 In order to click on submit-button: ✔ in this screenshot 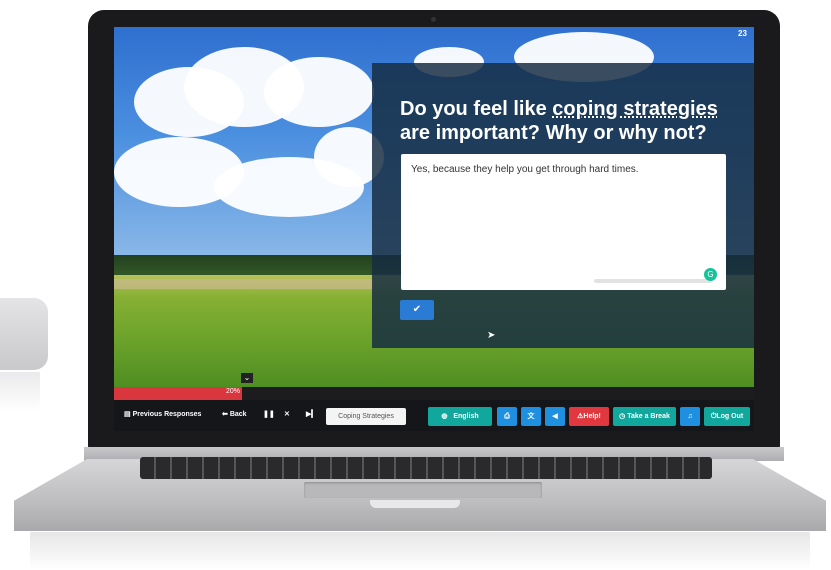, I will do `click(417, 310)`.